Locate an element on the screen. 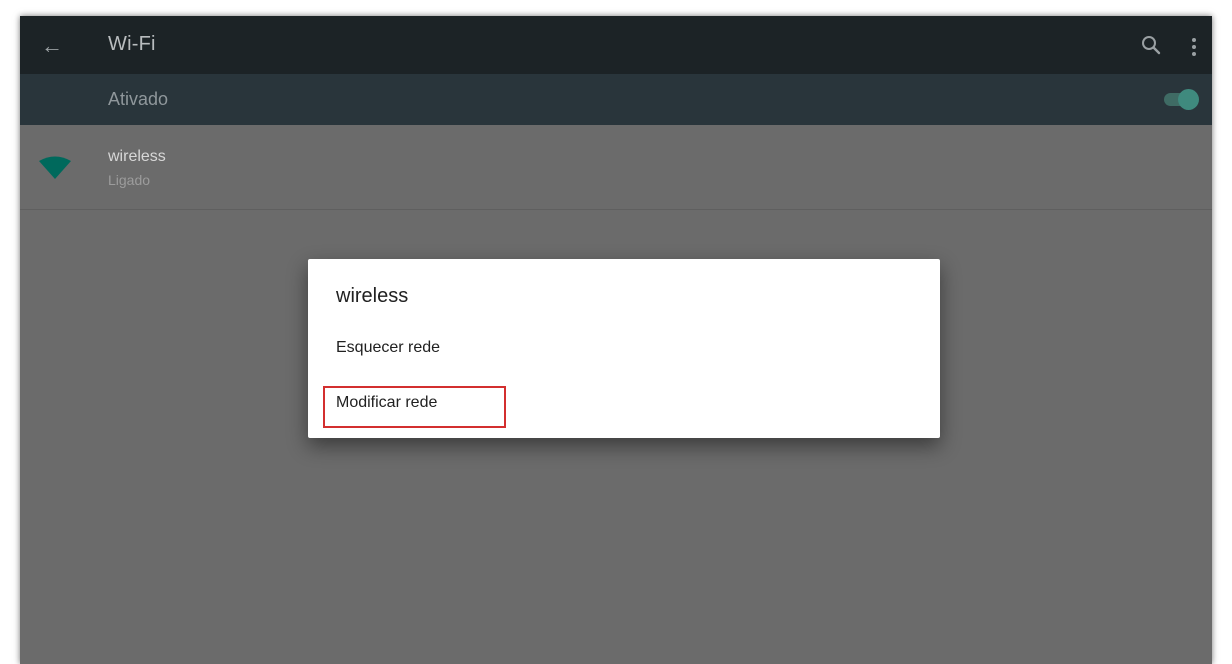 The image size is (1232, 664). search-button is located at coordinates (1151, 45).